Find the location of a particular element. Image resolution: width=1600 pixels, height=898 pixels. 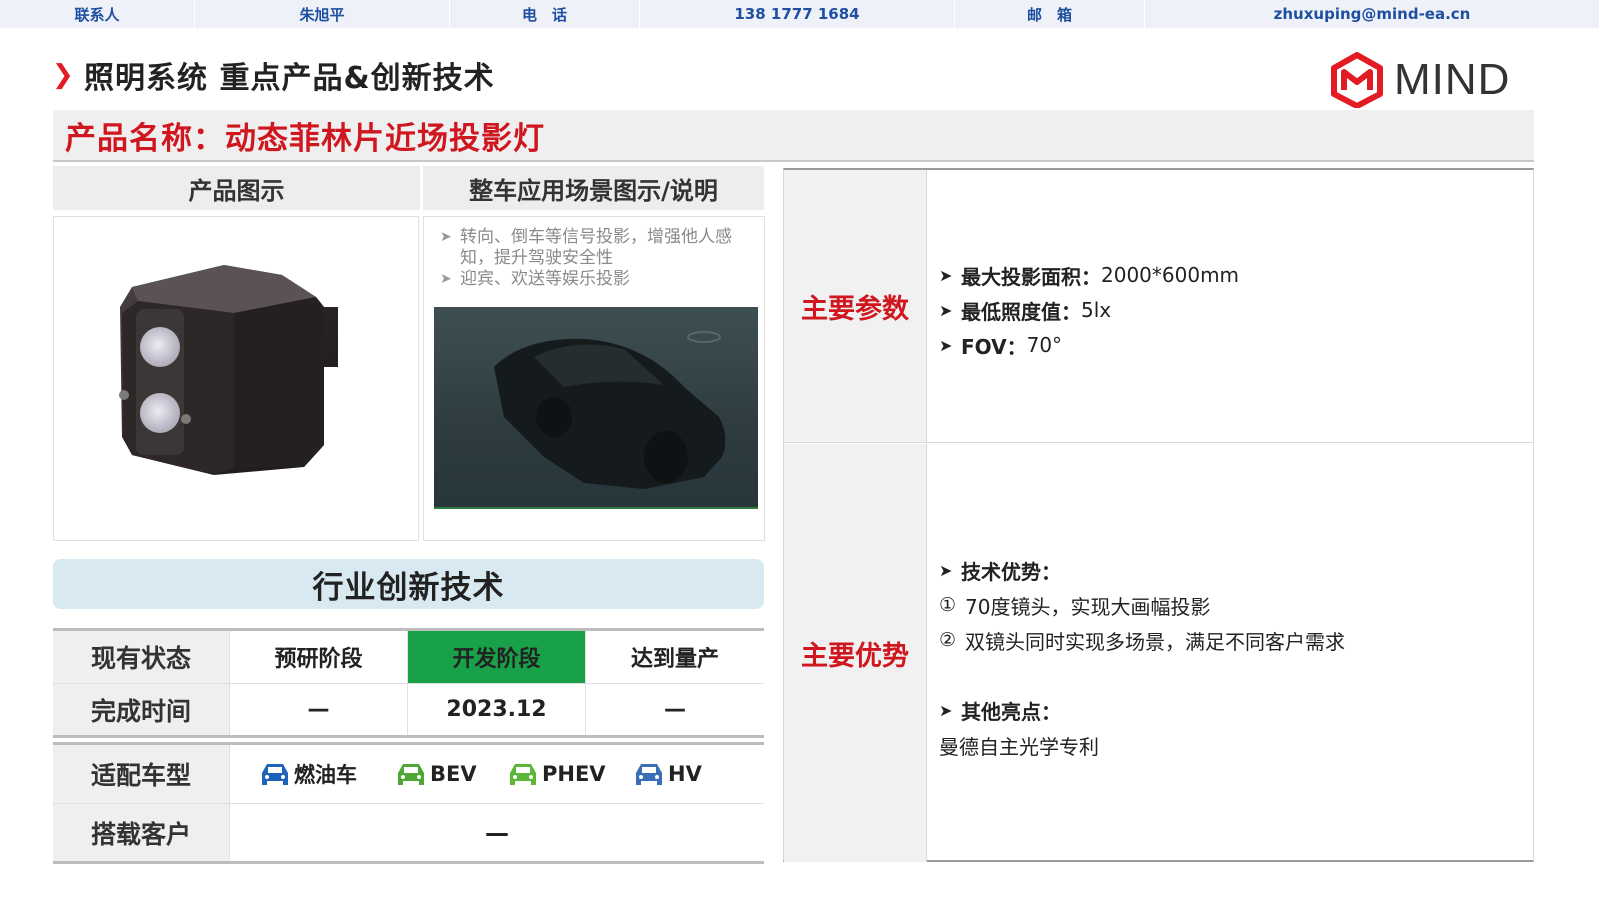

time-development: 2023.12 is located at coordinates (496, 709).